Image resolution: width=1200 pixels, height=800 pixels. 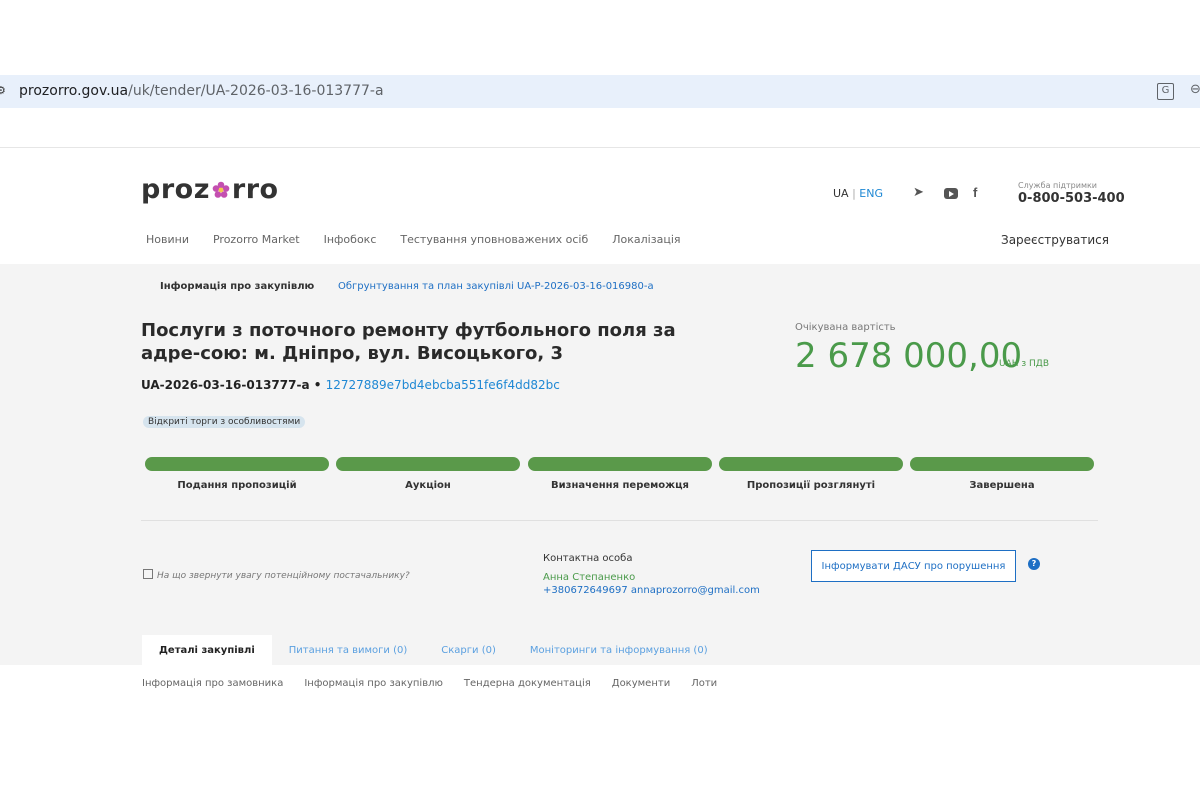 What do you see at coordinates (1002, 474) in the screenshot?
I see `stage-completed: Завершена` at bounding box center [1002, 474].